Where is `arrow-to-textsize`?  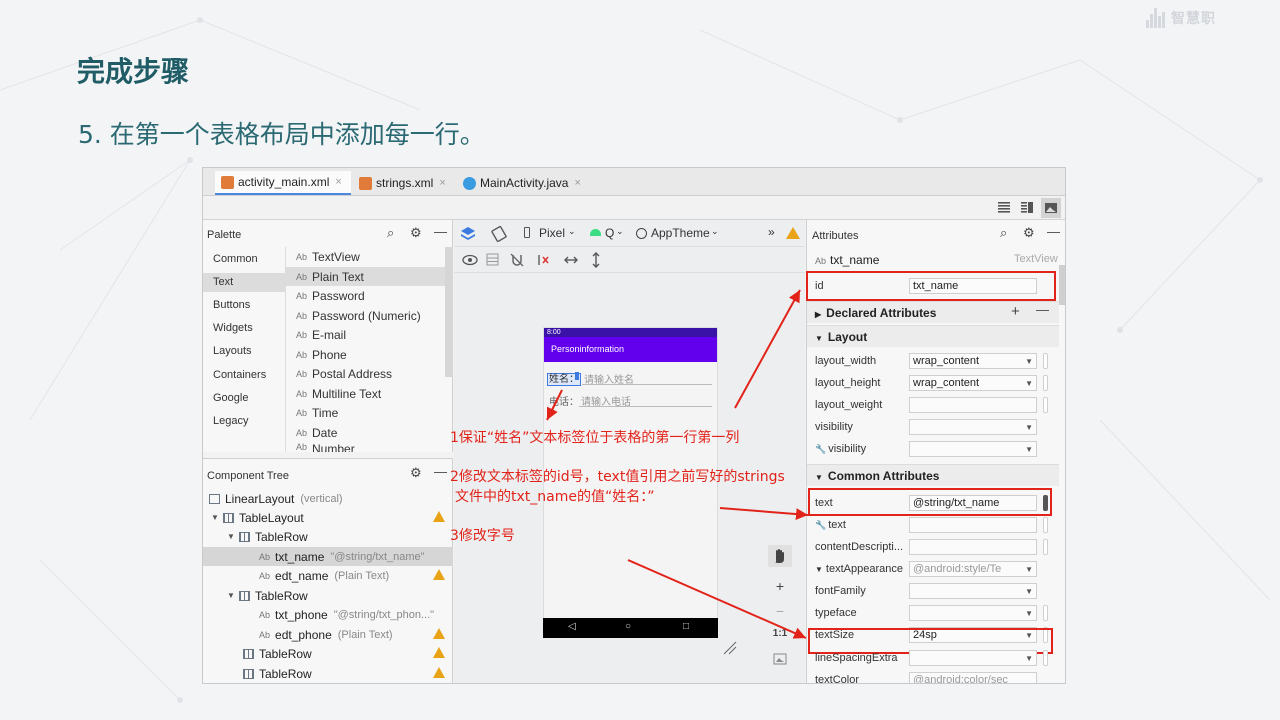
arrow-to-textsize is located at coordinates (717, 599).